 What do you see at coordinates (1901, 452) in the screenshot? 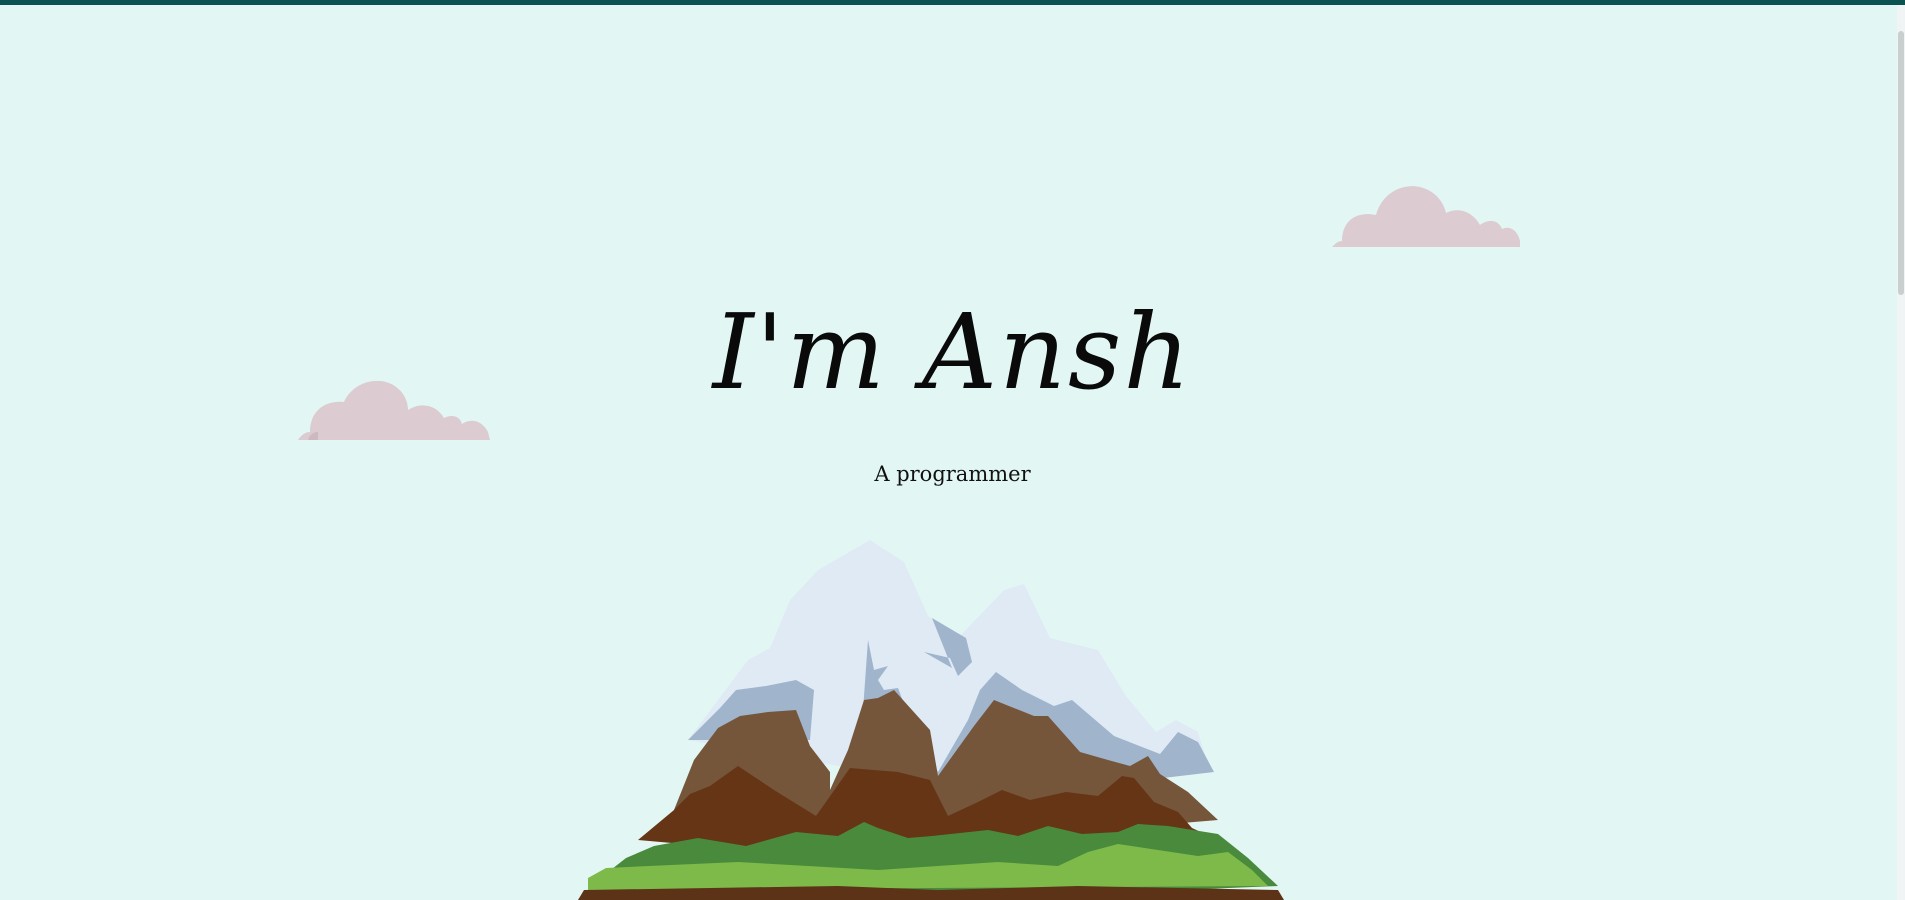
I see `vertical-scrollbar` at bounding box center [1901, 452].